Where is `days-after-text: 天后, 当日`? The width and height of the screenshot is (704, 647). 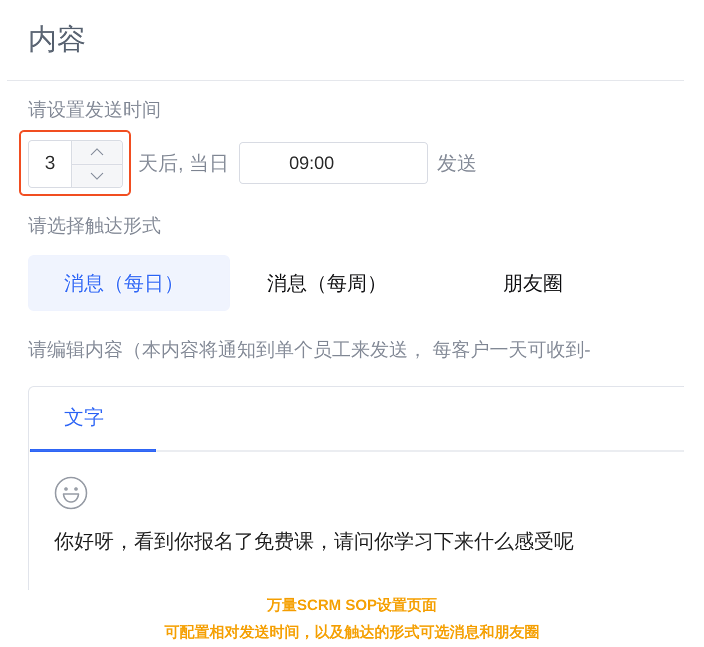 days-after-text: 天后, 当日 is located at coordinates (184, 164).